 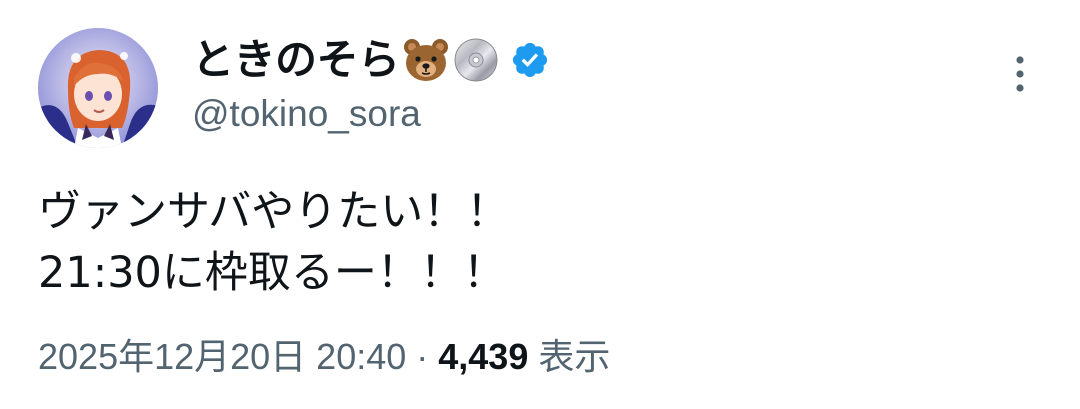 What do you see at coordinates (530, 60) in the screenshot?
I see `verified-badge-icon` at bounding box center [530, 60].